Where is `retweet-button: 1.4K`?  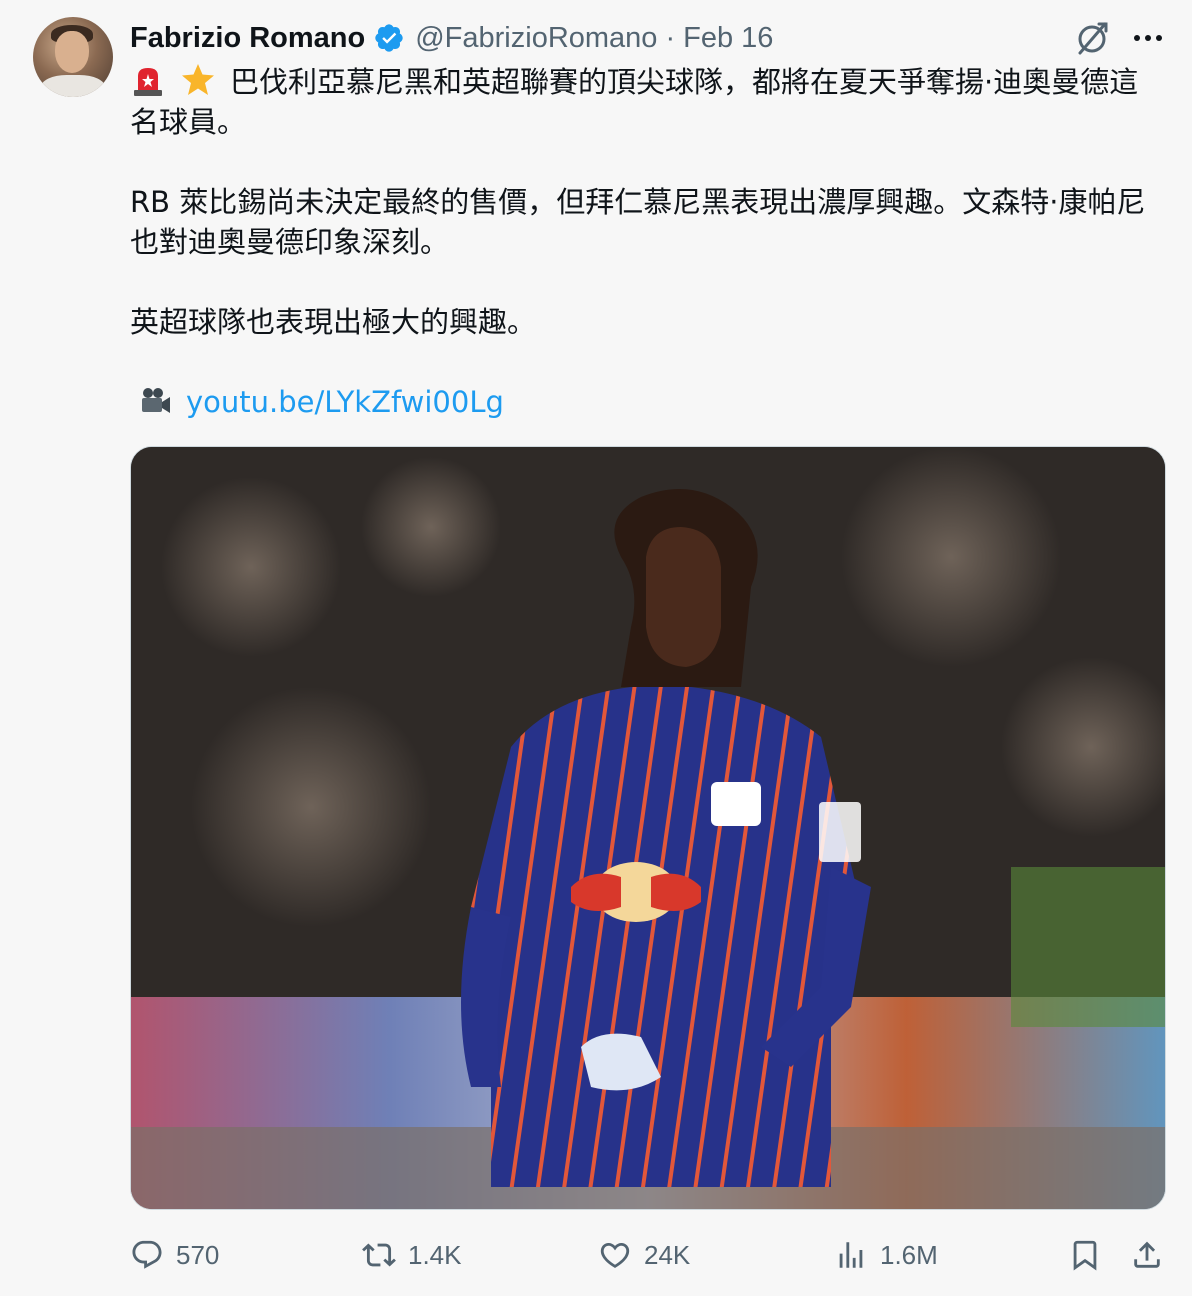 retweet-button: 1.4K is located at coordinates (412, 1255).